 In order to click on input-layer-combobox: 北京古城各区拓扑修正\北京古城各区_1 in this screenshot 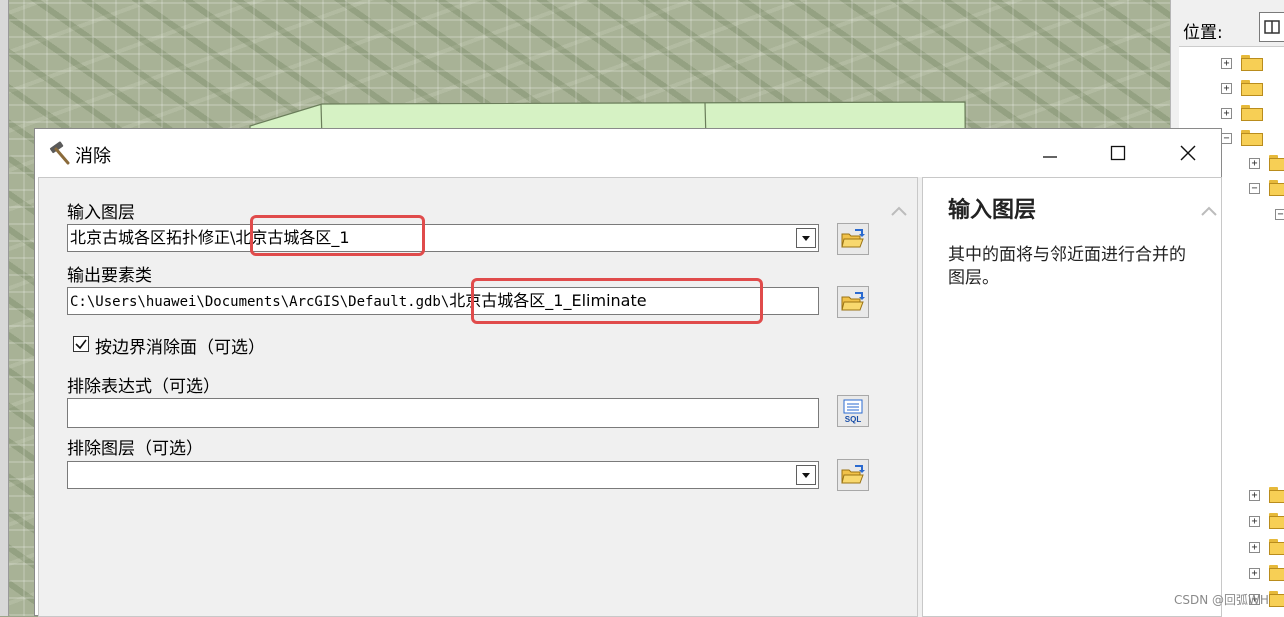, I will do `click(443, 238)`.